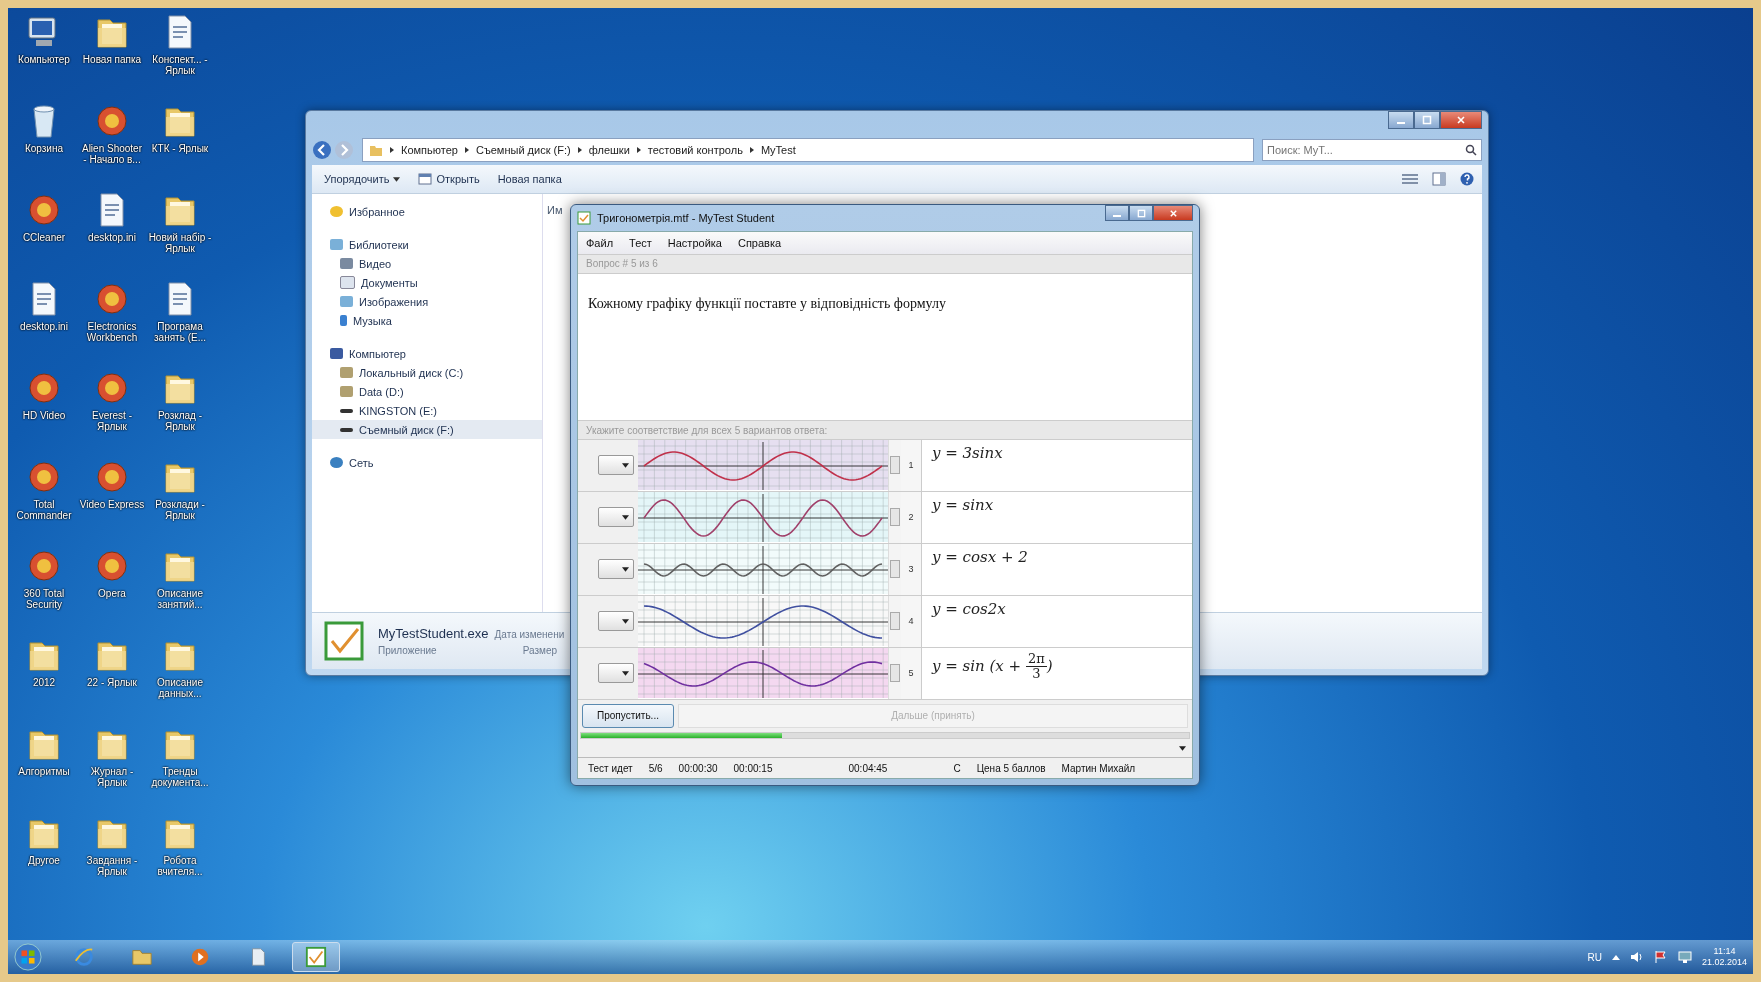 The image size is (1761, 982). What do you see at coordinates (759, 242) in the screenshot?
I see `menu-item: Справка` at bounding box center [759, 242].